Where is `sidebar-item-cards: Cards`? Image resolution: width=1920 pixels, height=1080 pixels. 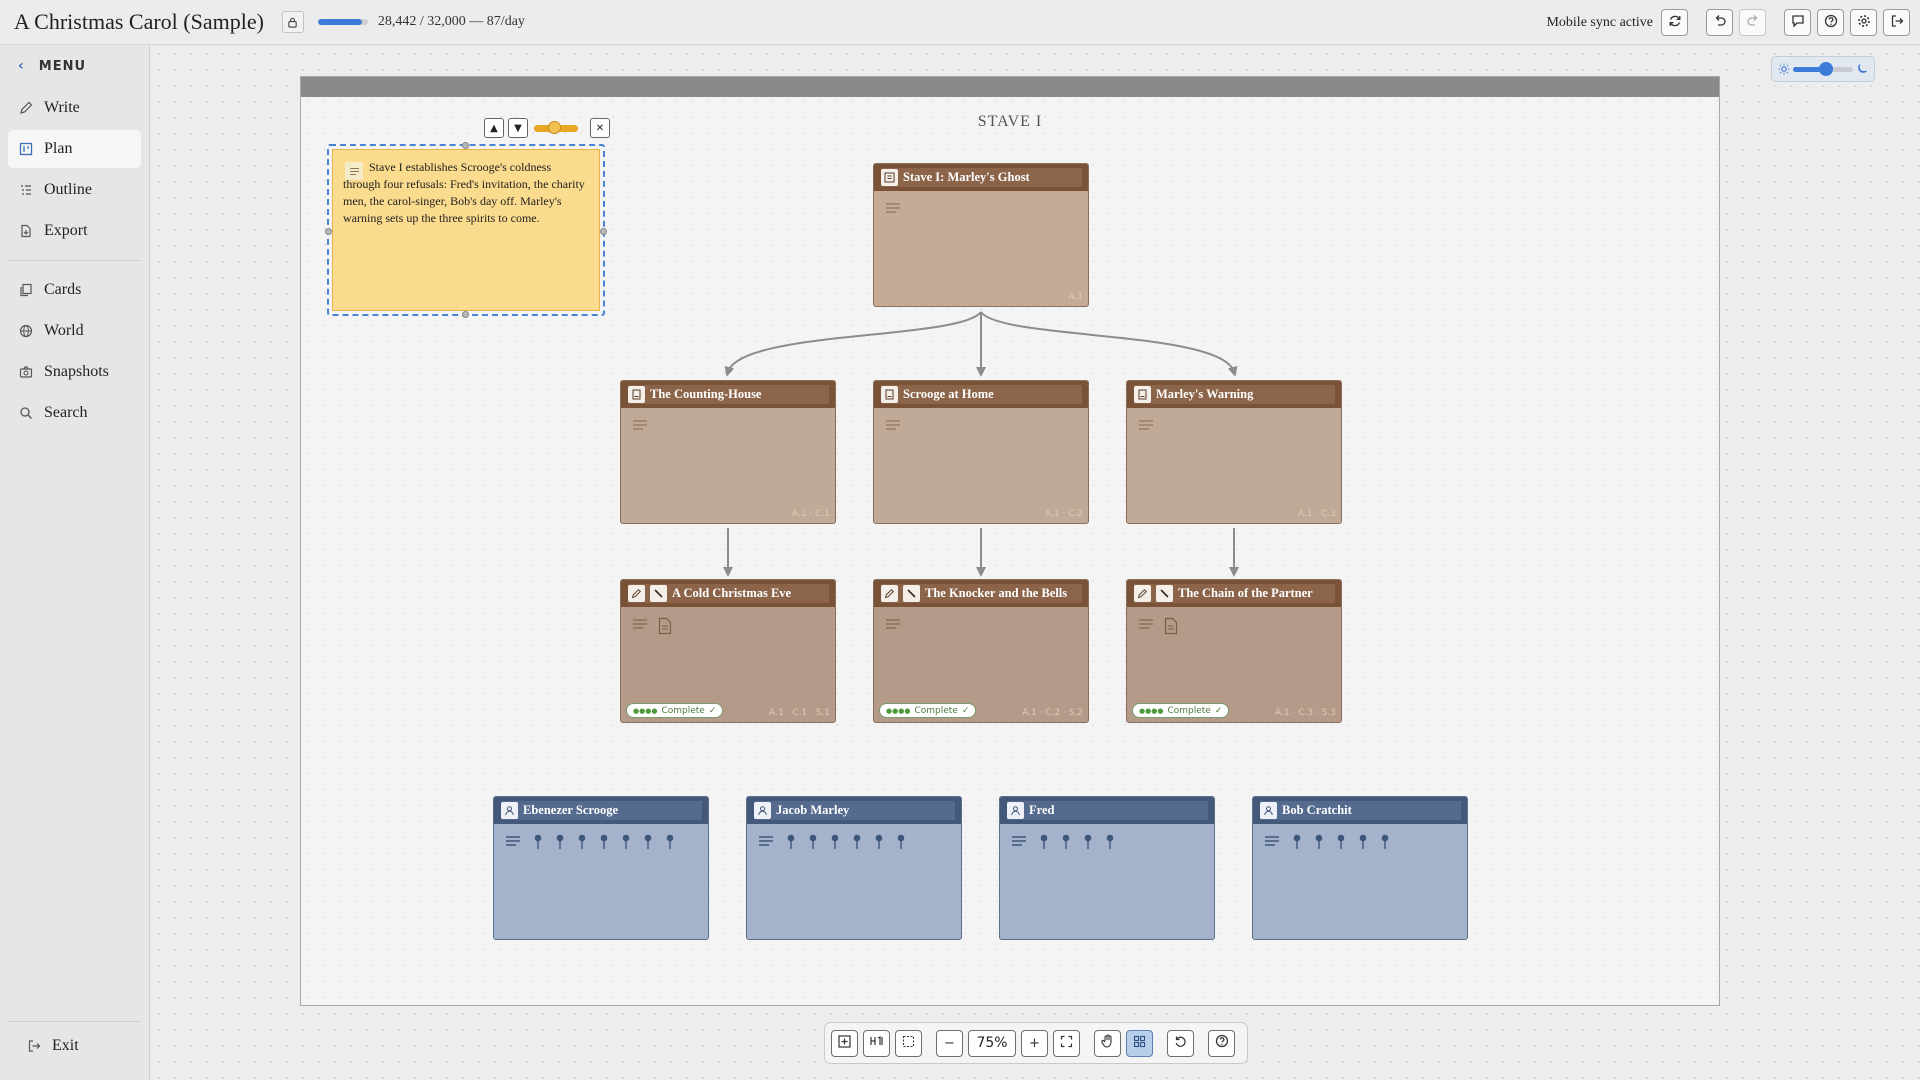
sidebar-item-cards: Cards is located at coordinates (74, 290).